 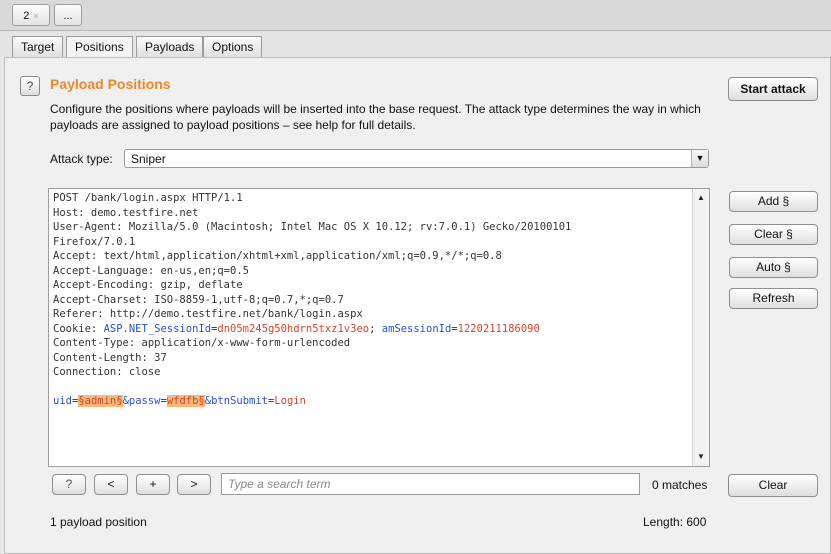 What do you see at coordinates (141, 401) in the screenshot?
I see `param-name: &passw` at bounding box center [141, 401].